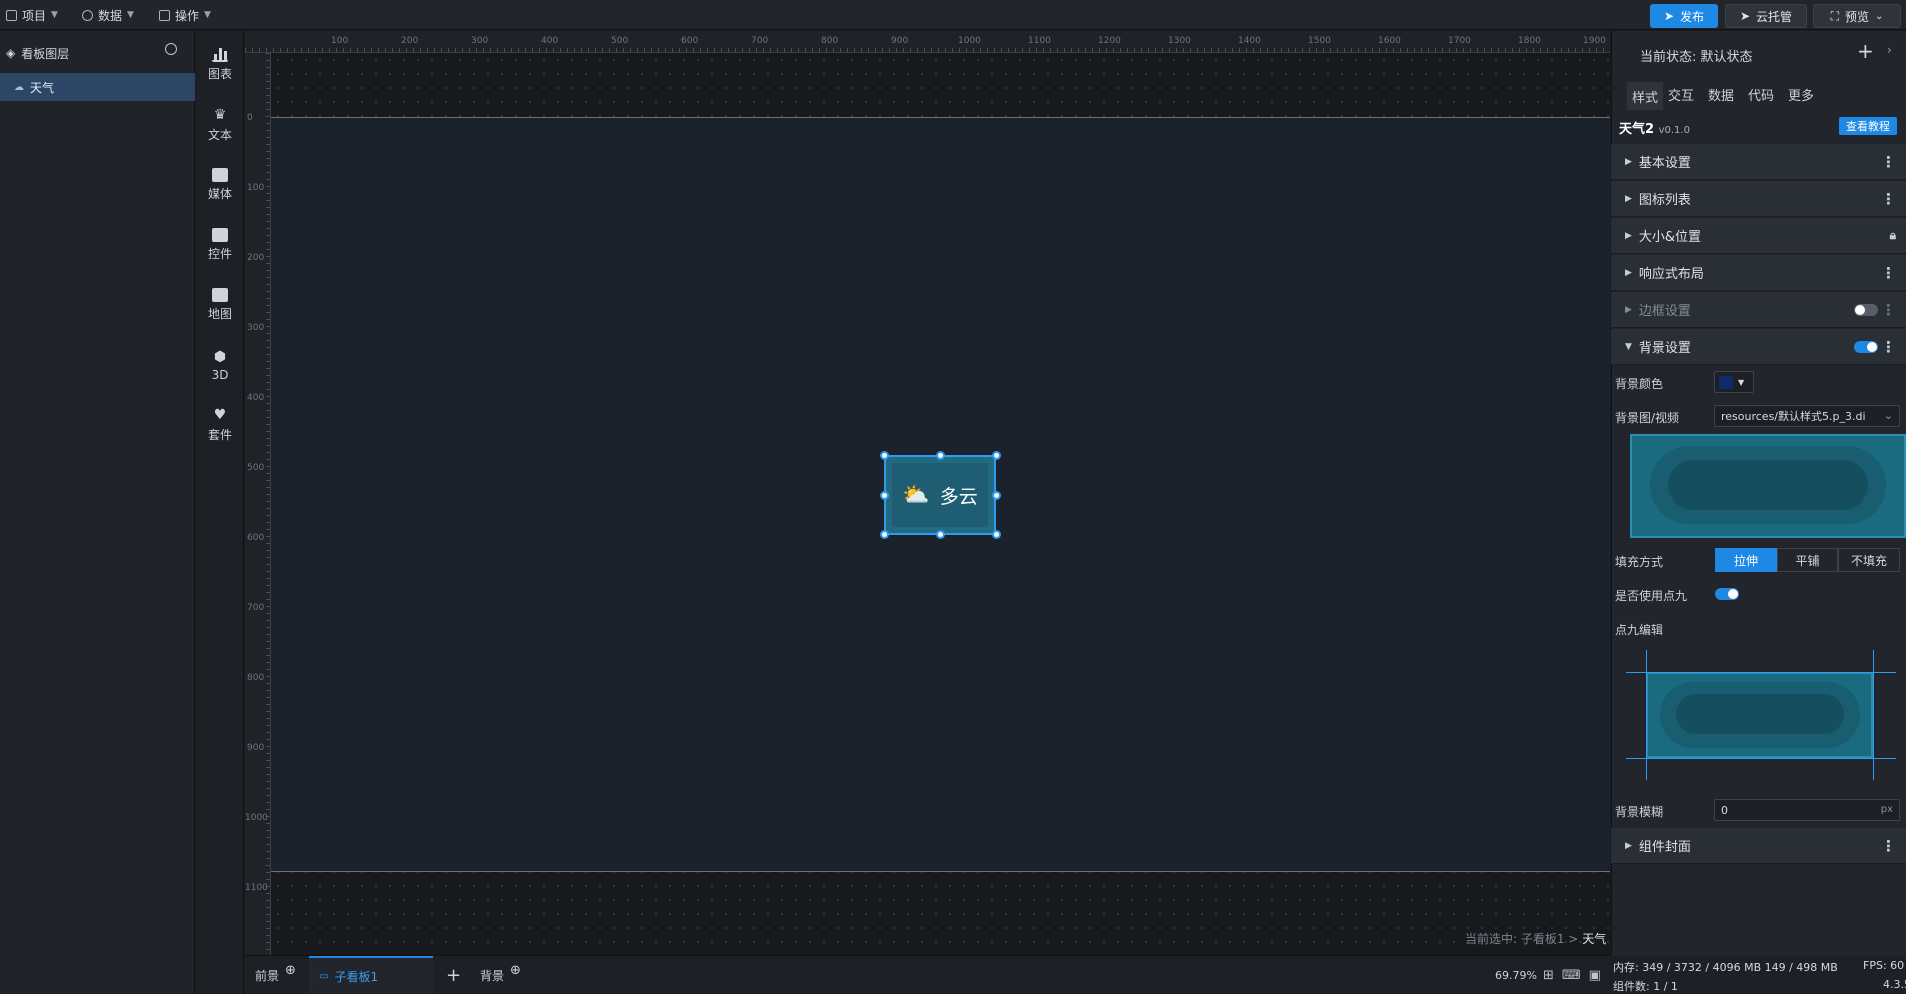 Image resolution: width=1906 pixels, height=994 pixels. I want to click on ruler-tick-label: 500, so click(256, 468).